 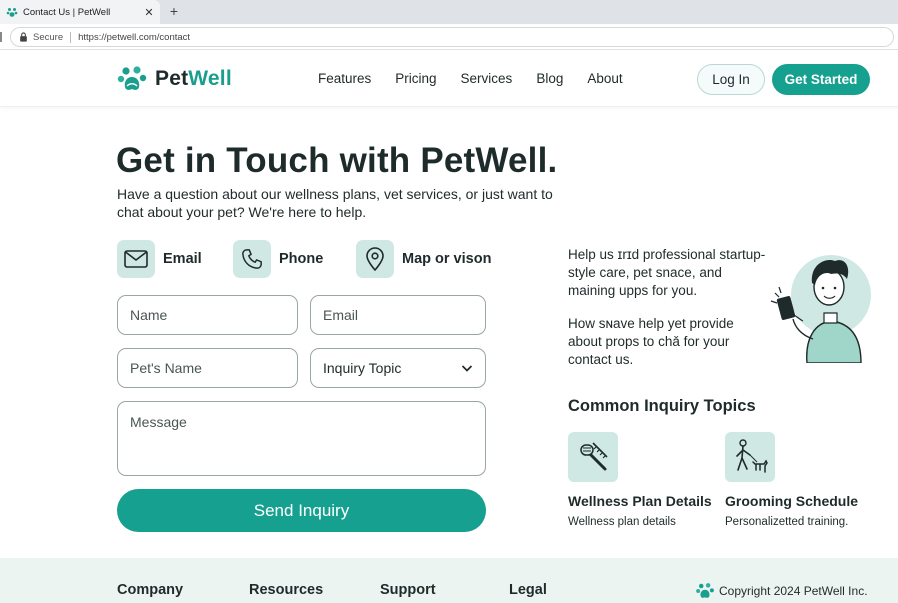 I want to click on contact-method-email-box, so click(x=136, y=259).